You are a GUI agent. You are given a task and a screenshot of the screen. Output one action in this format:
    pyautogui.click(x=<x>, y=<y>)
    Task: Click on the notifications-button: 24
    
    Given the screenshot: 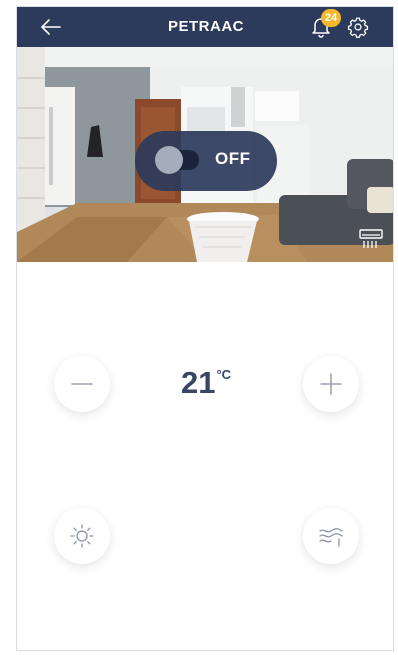 What is the action you would take?
    pyautogui.click(x=324, y=25)
    